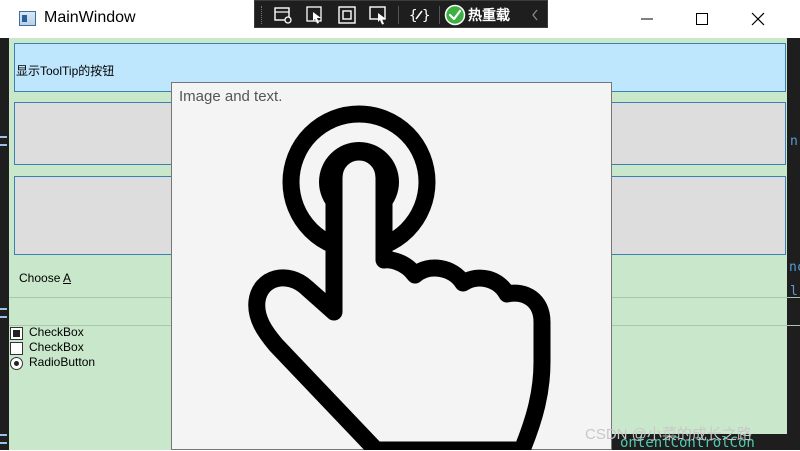 This screenshot has height=451, width=800. I want to click on hot-reload-check-icon, so click(455, 15).